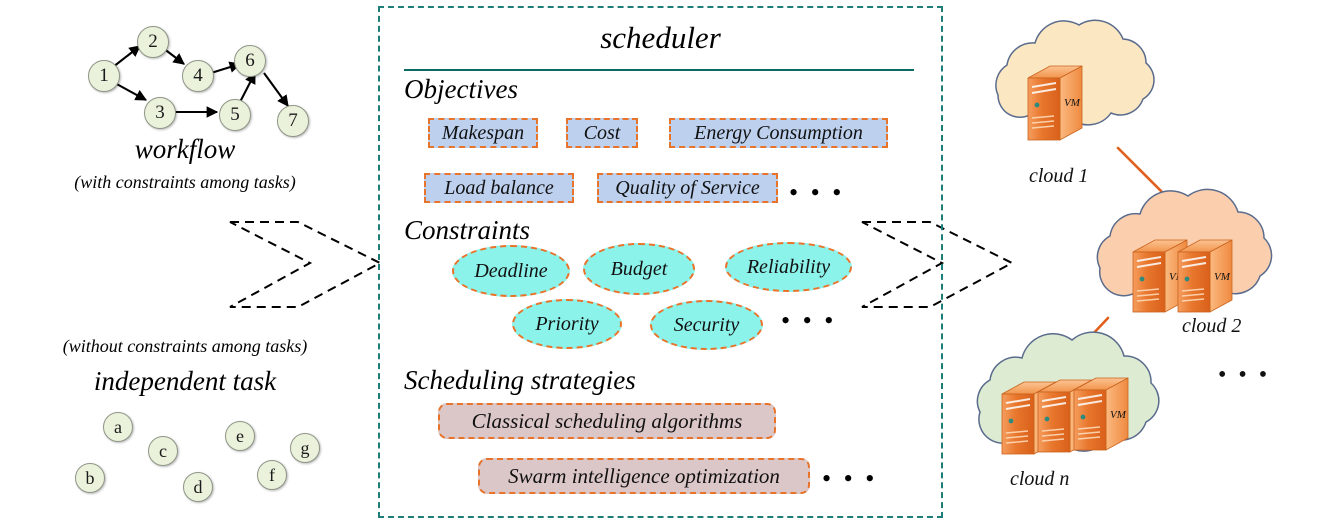 Image resolution: width=1328 pixels, height=531 pixels. What do you see at coordinates (90, 478) in the screenshot?
I see `independent-node: b` at bounding box center [90, 478].